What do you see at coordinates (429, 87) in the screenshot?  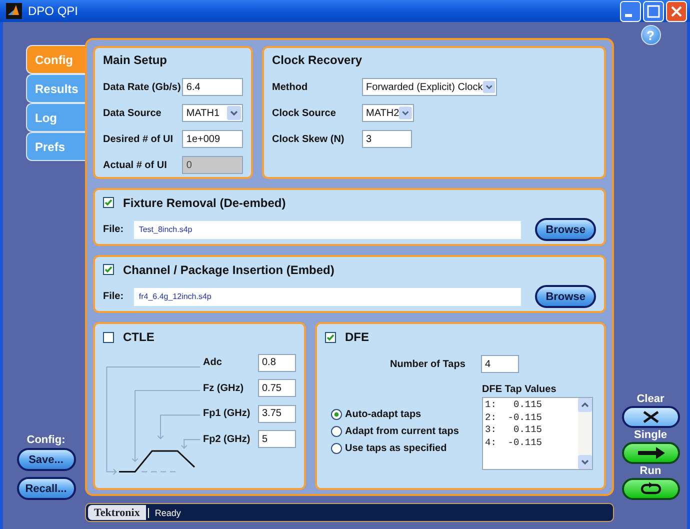 I see `dropdown: Forwarded (Explicit) Clock` at bounding box center [429, 87].